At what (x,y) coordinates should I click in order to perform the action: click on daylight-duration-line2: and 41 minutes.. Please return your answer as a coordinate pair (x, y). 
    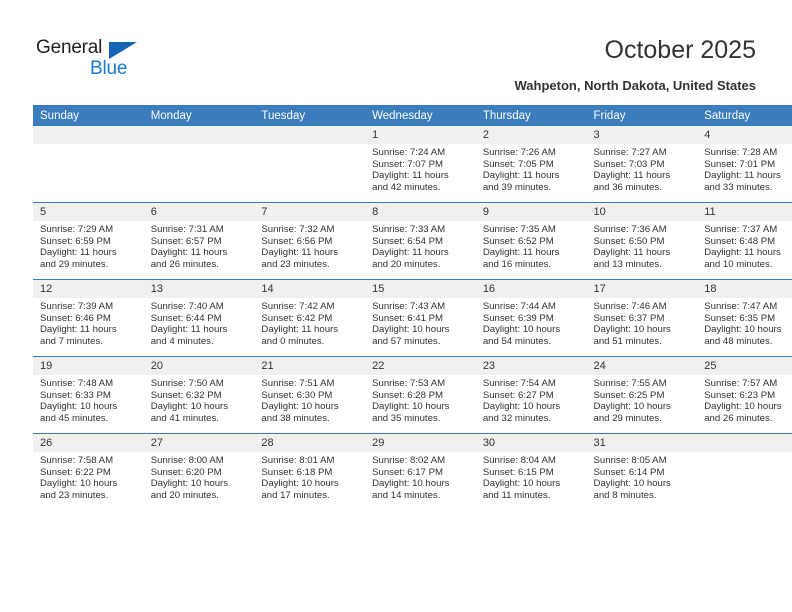
    Looking at the image, I should click on (184, 418).